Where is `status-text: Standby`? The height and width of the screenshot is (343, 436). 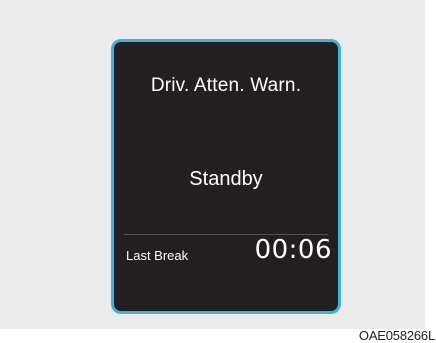 status-text: Standby is located at coordinates (226, 179).